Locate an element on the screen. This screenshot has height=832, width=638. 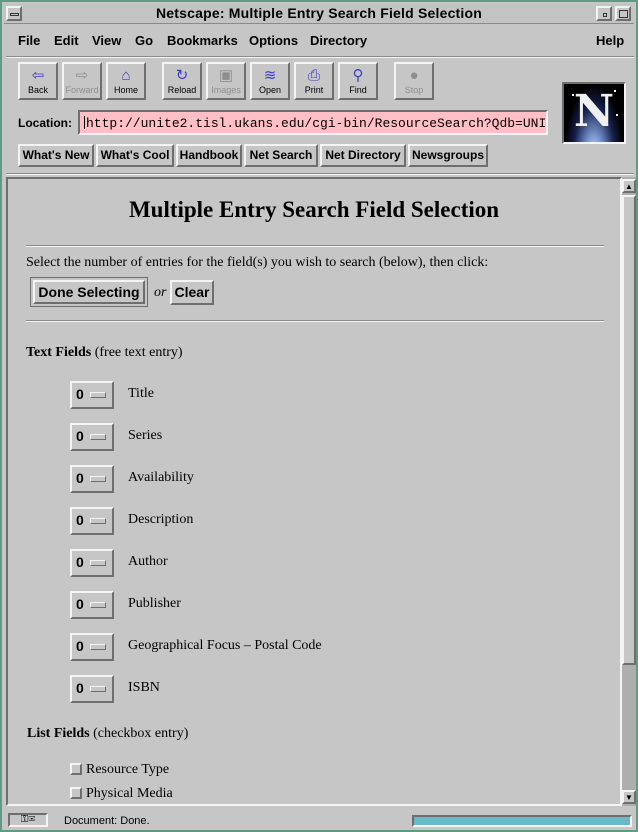
menubar-divider is located at coordinates (320, 57).